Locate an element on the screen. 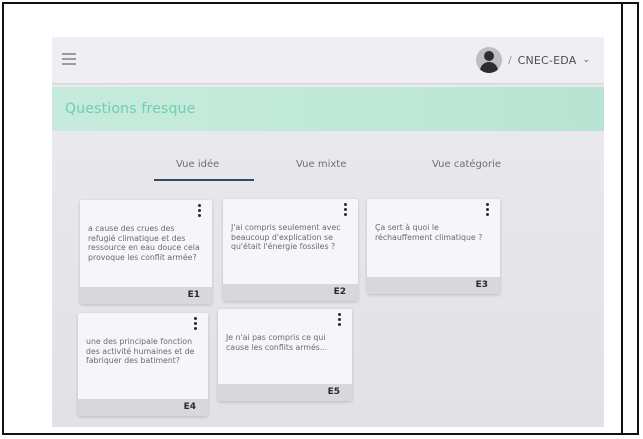 This screenshot has width=643, height=439. user-menu: / CNEC-EDA ⌄ is located at coordinates (533, 60).